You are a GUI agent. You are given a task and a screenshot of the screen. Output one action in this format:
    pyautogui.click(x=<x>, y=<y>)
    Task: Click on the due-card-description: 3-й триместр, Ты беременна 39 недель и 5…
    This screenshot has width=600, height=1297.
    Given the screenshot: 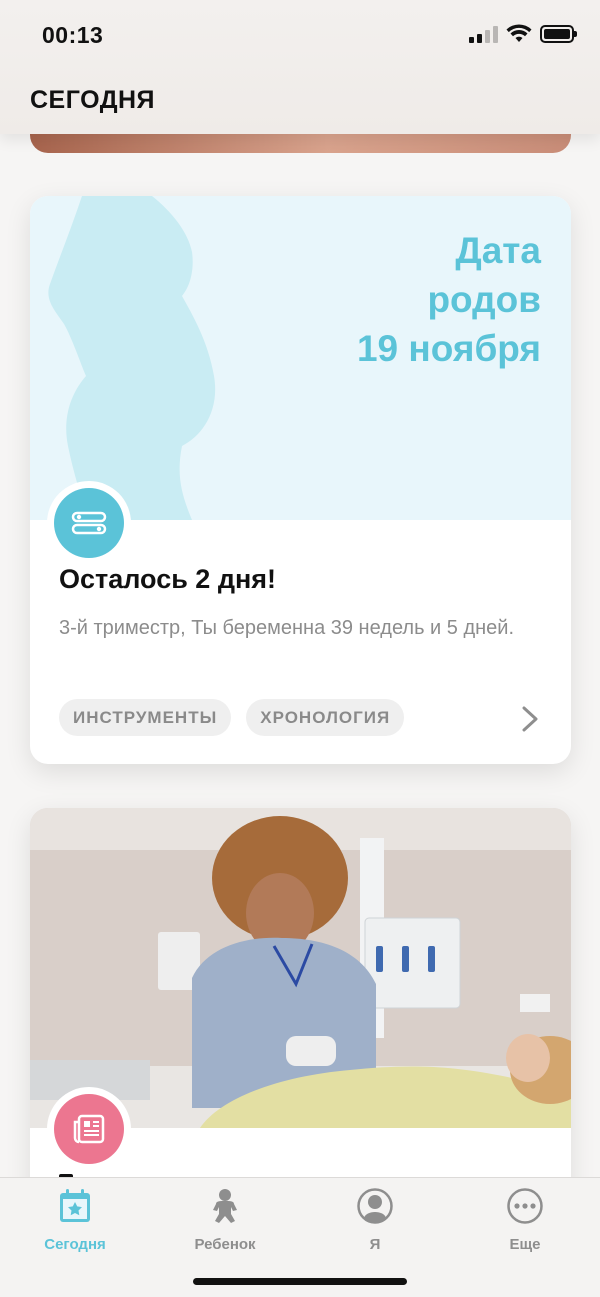 What is the action you would take?
    pyautogui.click(x=287, y=628)
    